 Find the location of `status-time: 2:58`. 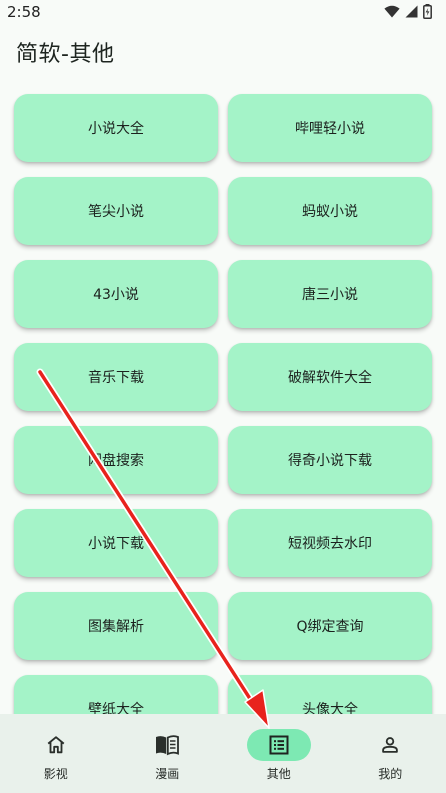

status-time: 2:58 is located at coordinates (24, 12).